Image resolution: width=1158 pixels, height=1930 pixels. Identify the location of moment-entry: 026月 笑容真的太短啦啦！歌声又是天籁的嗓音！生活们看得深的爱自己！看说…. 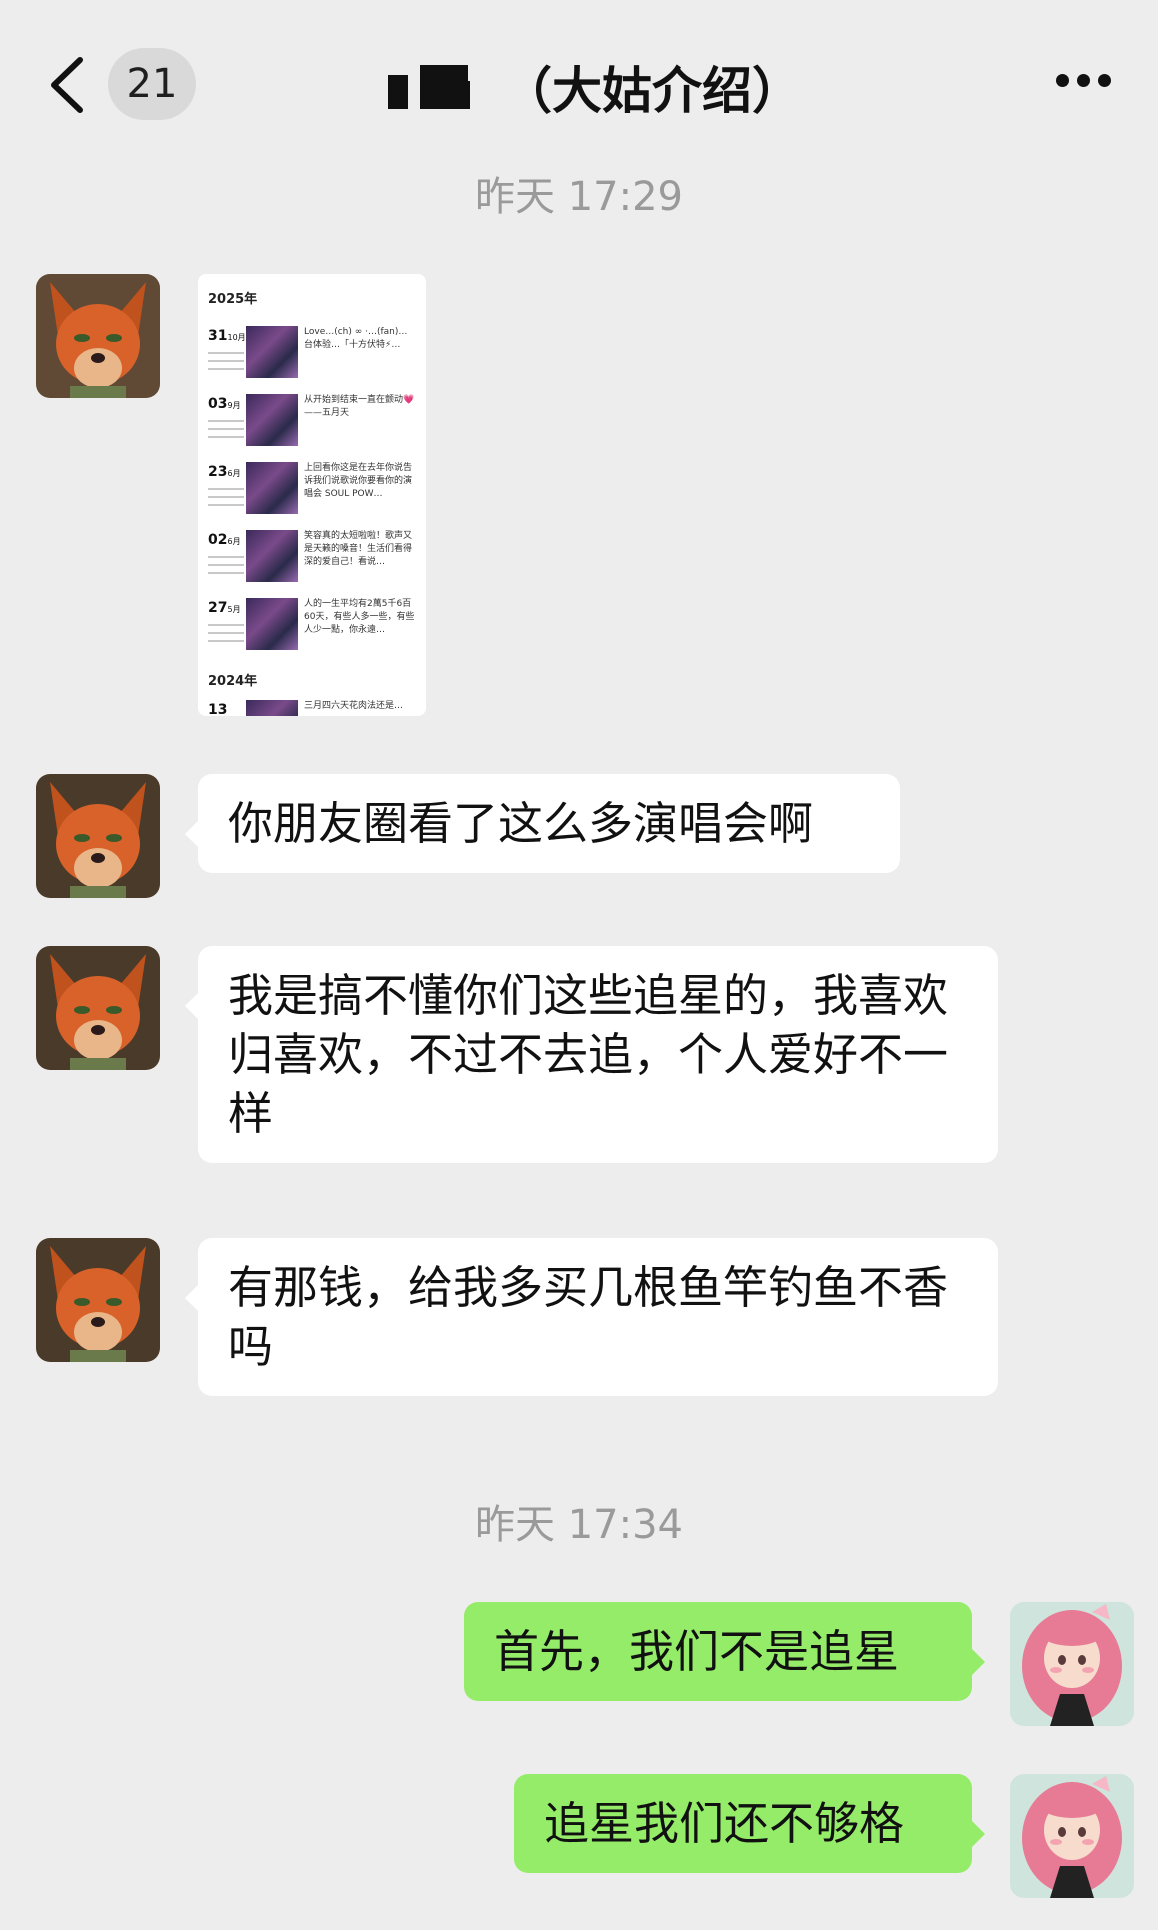
(313, 557).